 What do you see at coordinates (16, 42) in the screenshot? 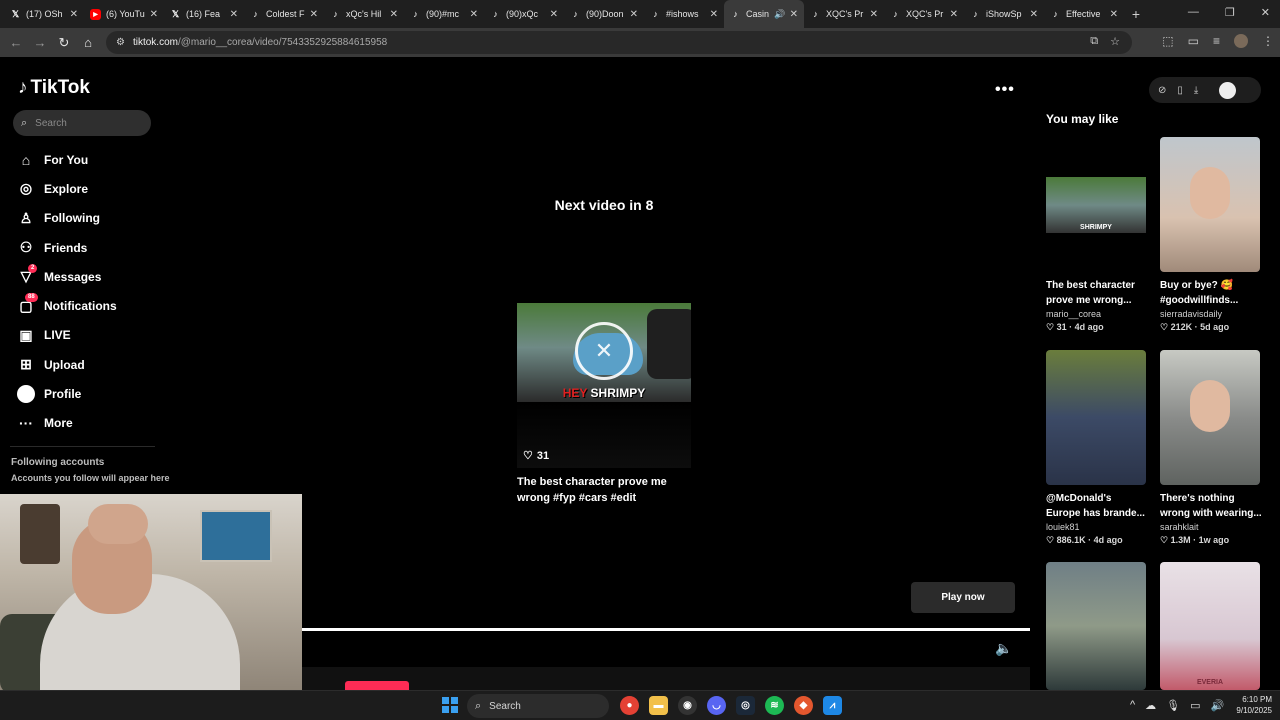
I see `back-icon: ←` at bounding box center [16, 42].